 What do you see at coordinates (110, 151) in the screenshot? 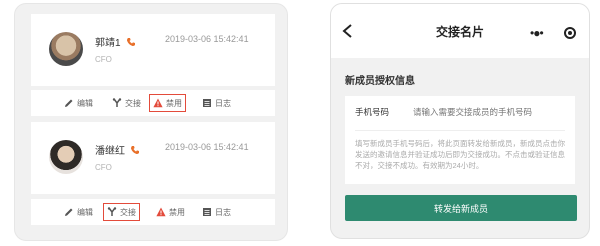
I see `member-name: 潘继红` at bounding box center [110, 151].